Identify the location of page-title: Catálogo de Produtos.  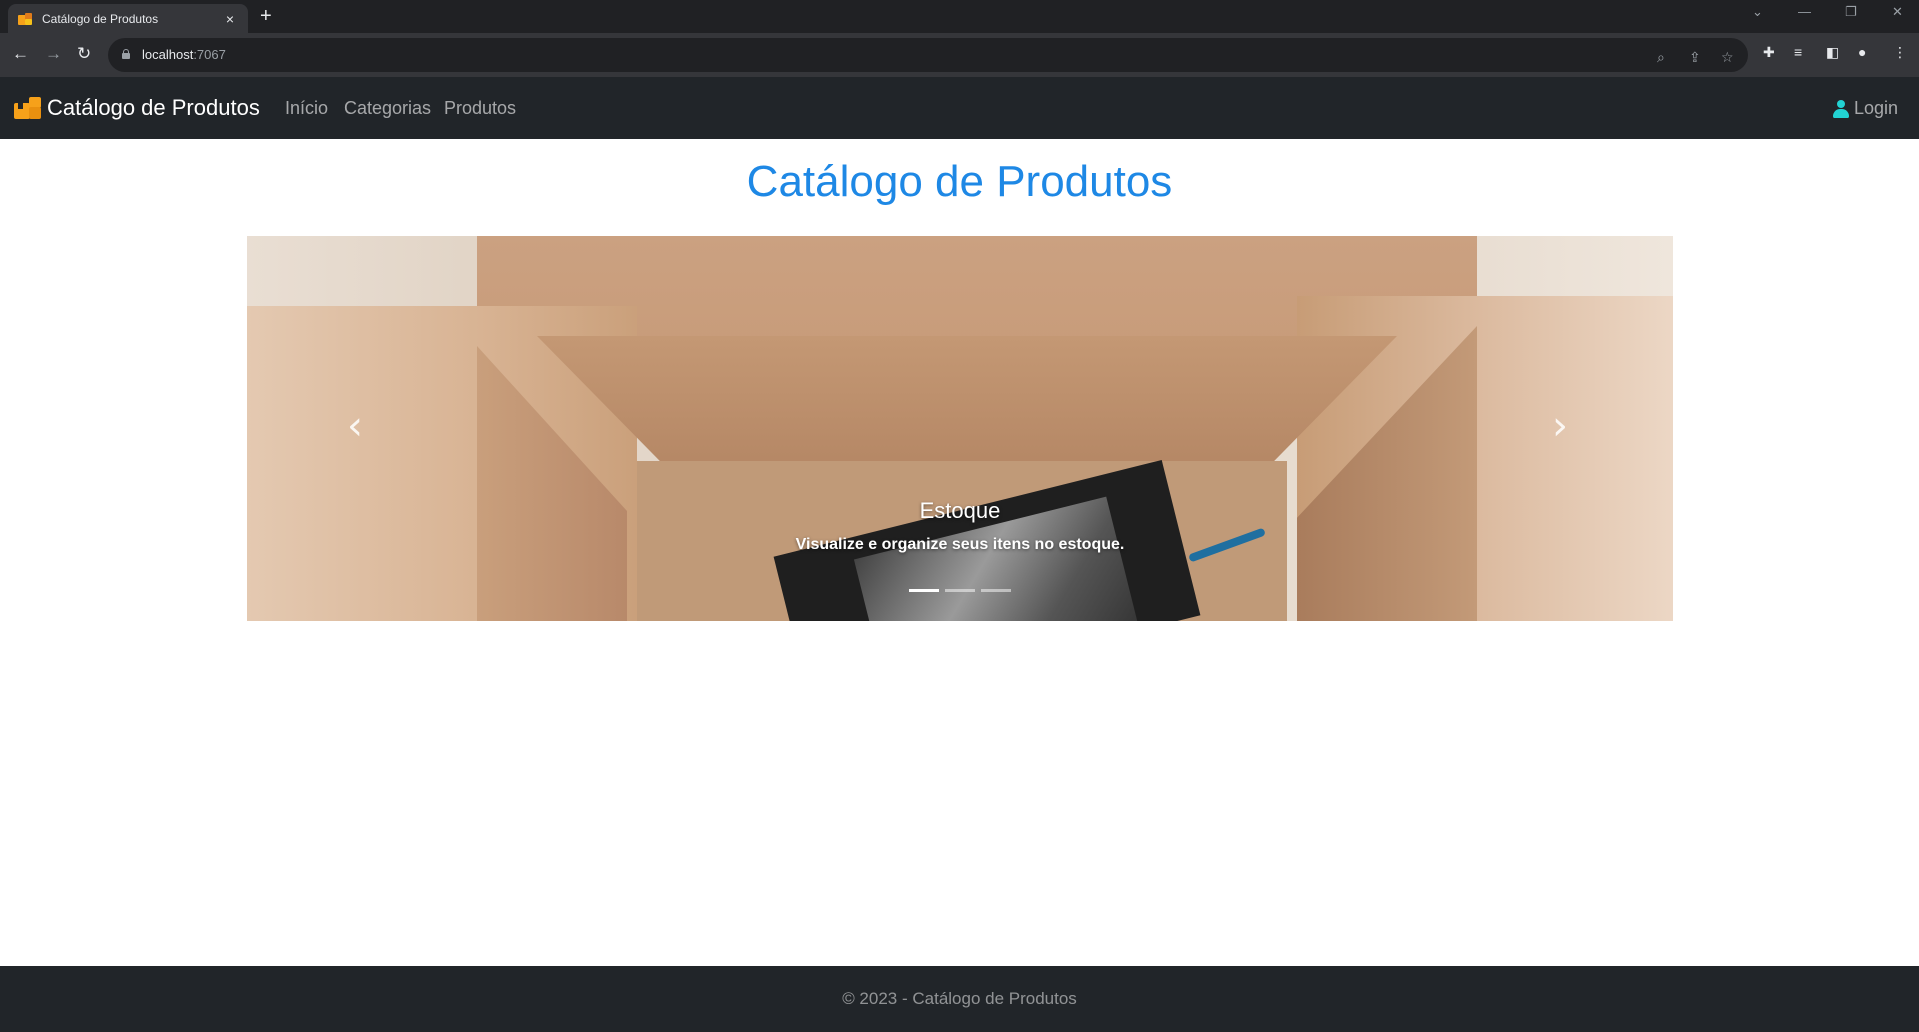
(959, 181).